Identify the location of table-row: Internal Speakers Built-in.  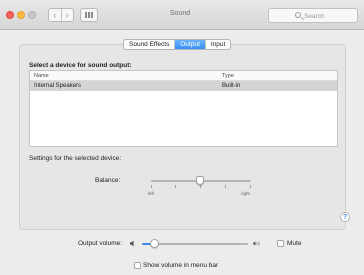
(183, 86).